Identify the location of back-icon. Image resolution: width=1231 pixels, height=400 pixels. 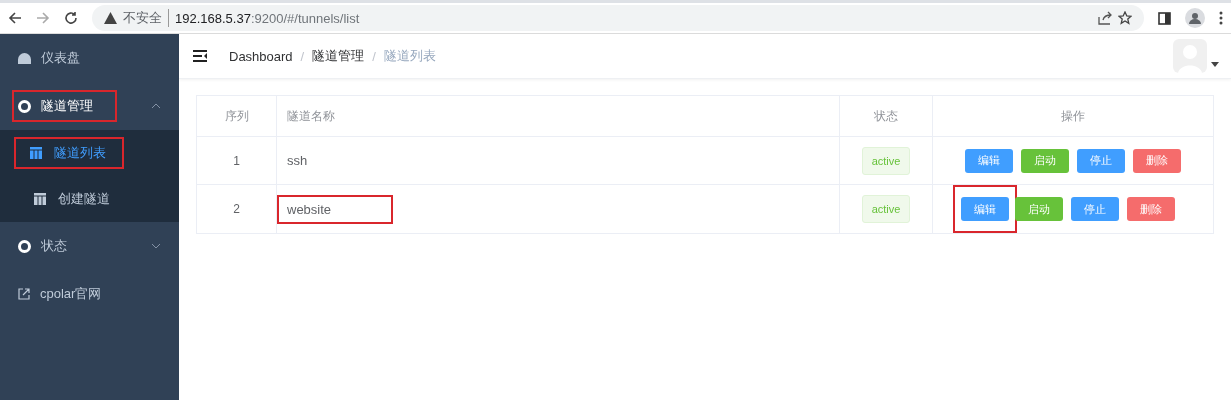
(15, 18).